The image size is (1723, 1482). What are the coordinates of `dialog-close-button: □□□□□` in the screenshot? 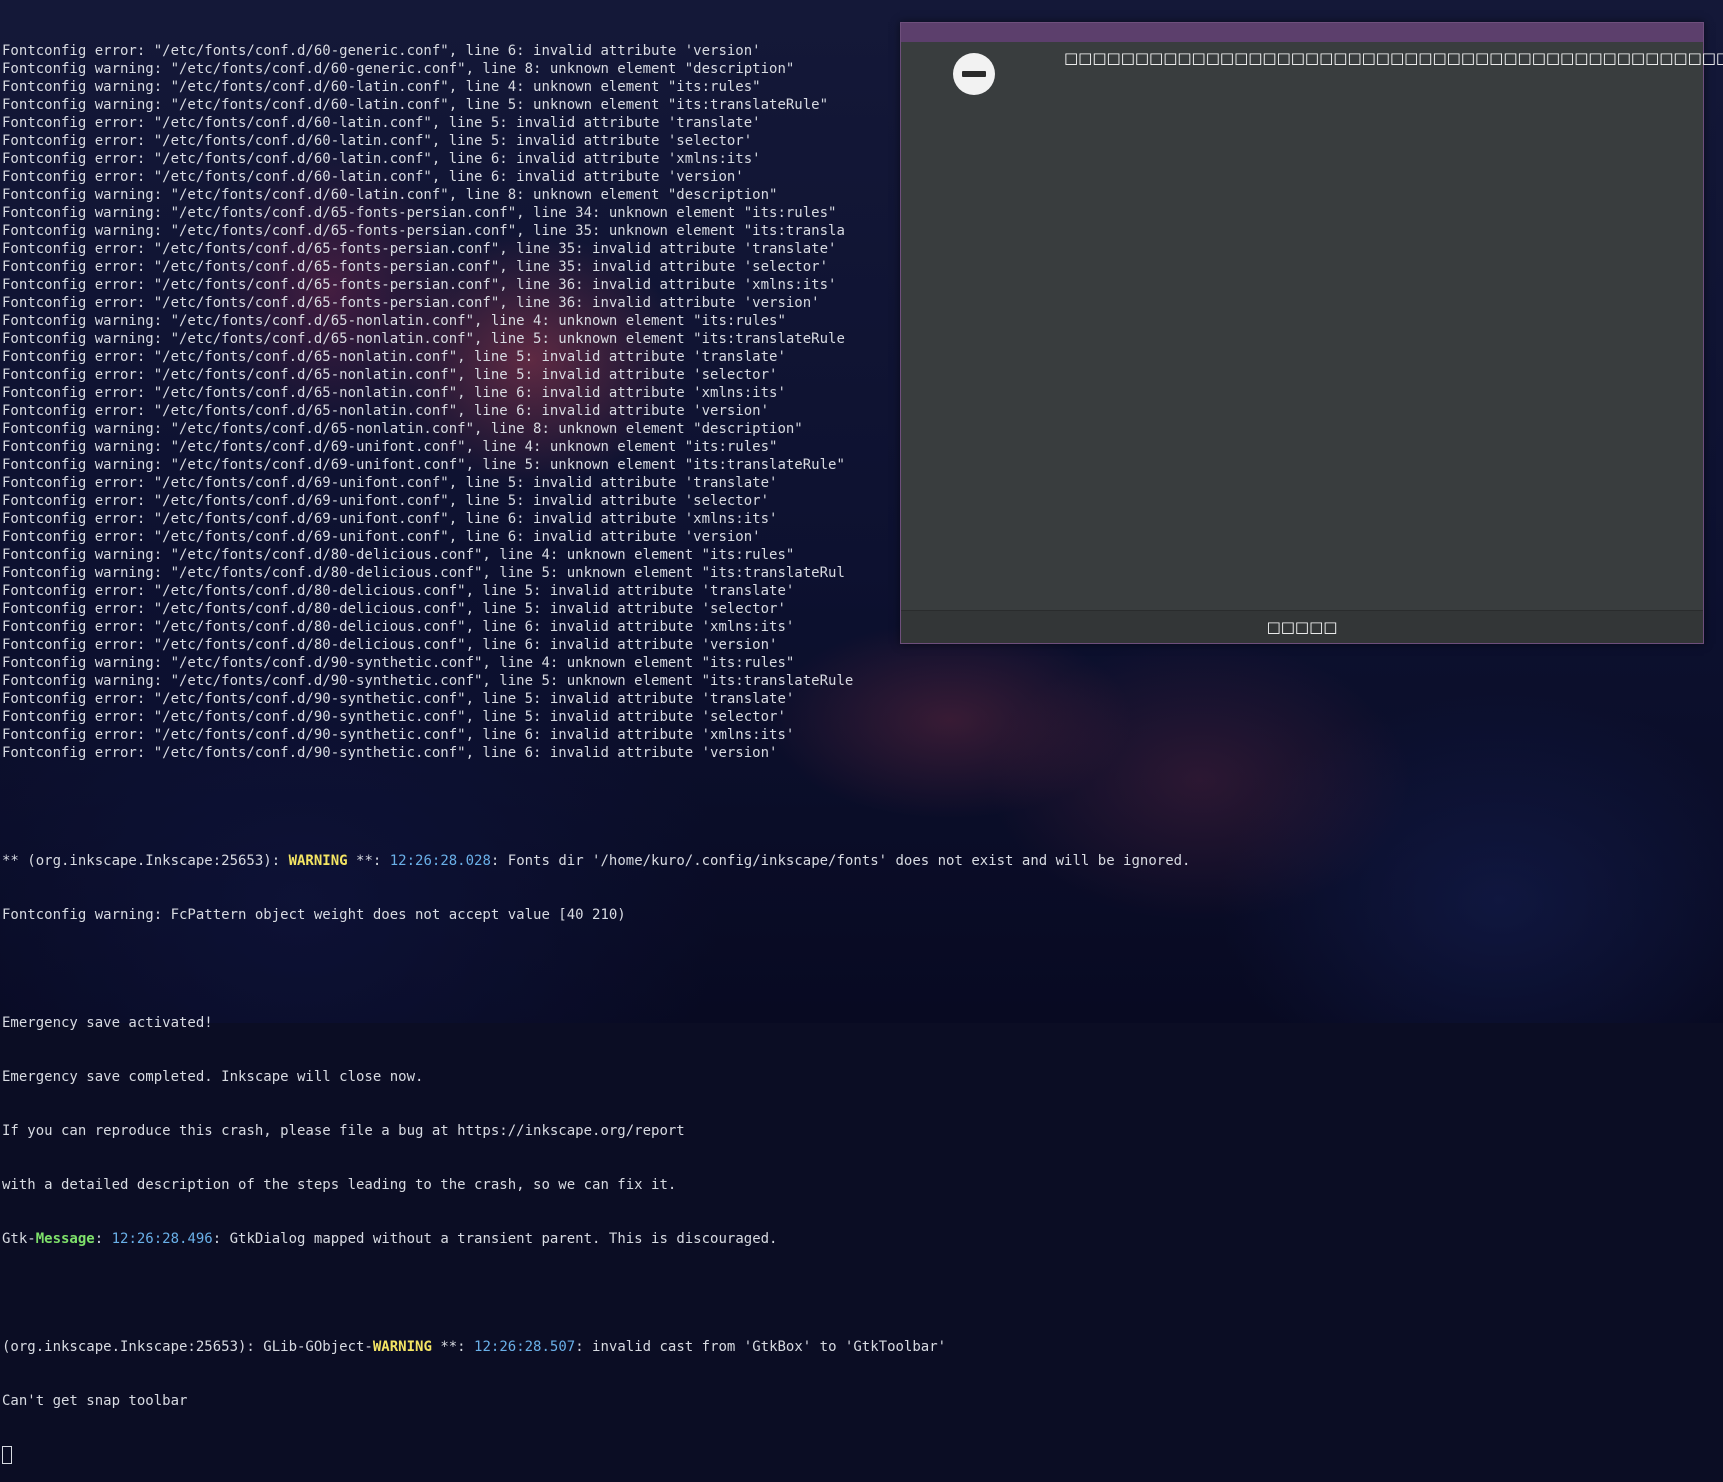 It's located at (1302, 627).